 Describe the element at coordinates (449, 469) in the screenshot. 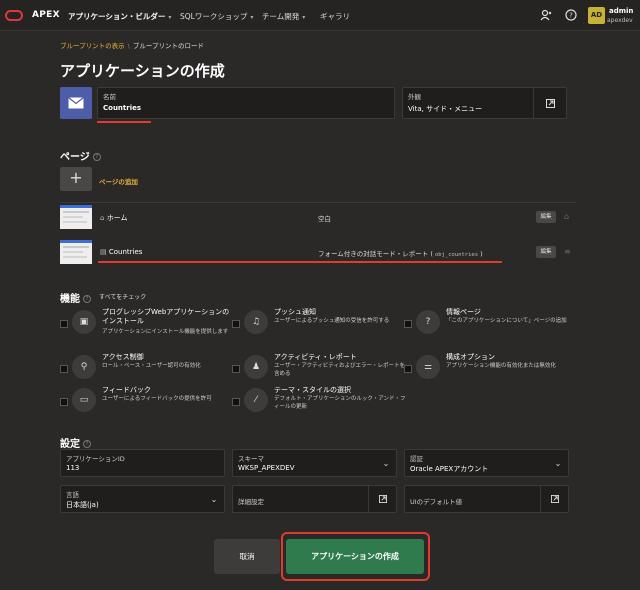

I see `field-value: Oracle APEXアカウント` at that location.